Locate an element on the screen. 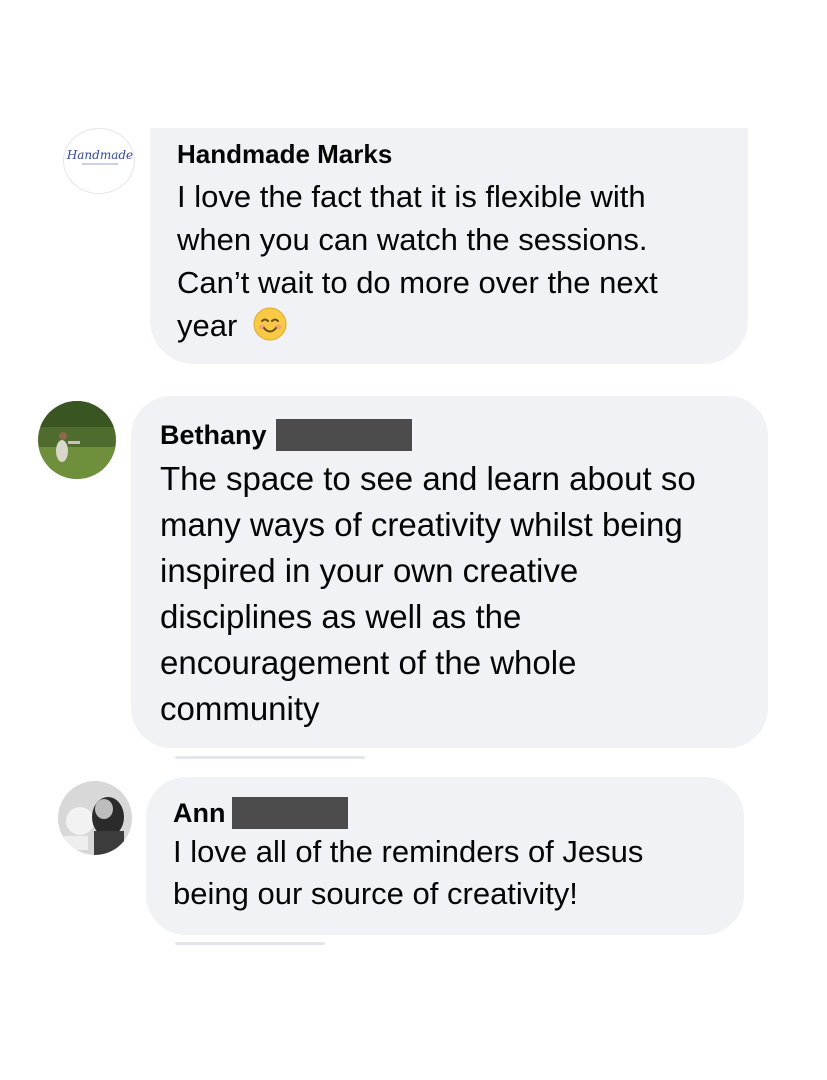 The width and height of the screenshot is (827, 1080). author-name: Bethany is located at coordinates (213, 435).